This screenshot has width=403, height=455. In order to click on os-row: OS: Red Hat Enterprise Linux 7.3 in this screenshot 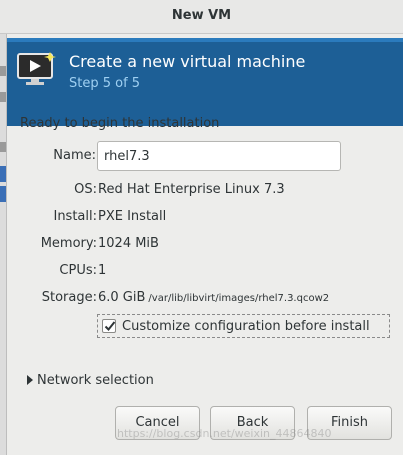, I will do `click(205, 194)`.